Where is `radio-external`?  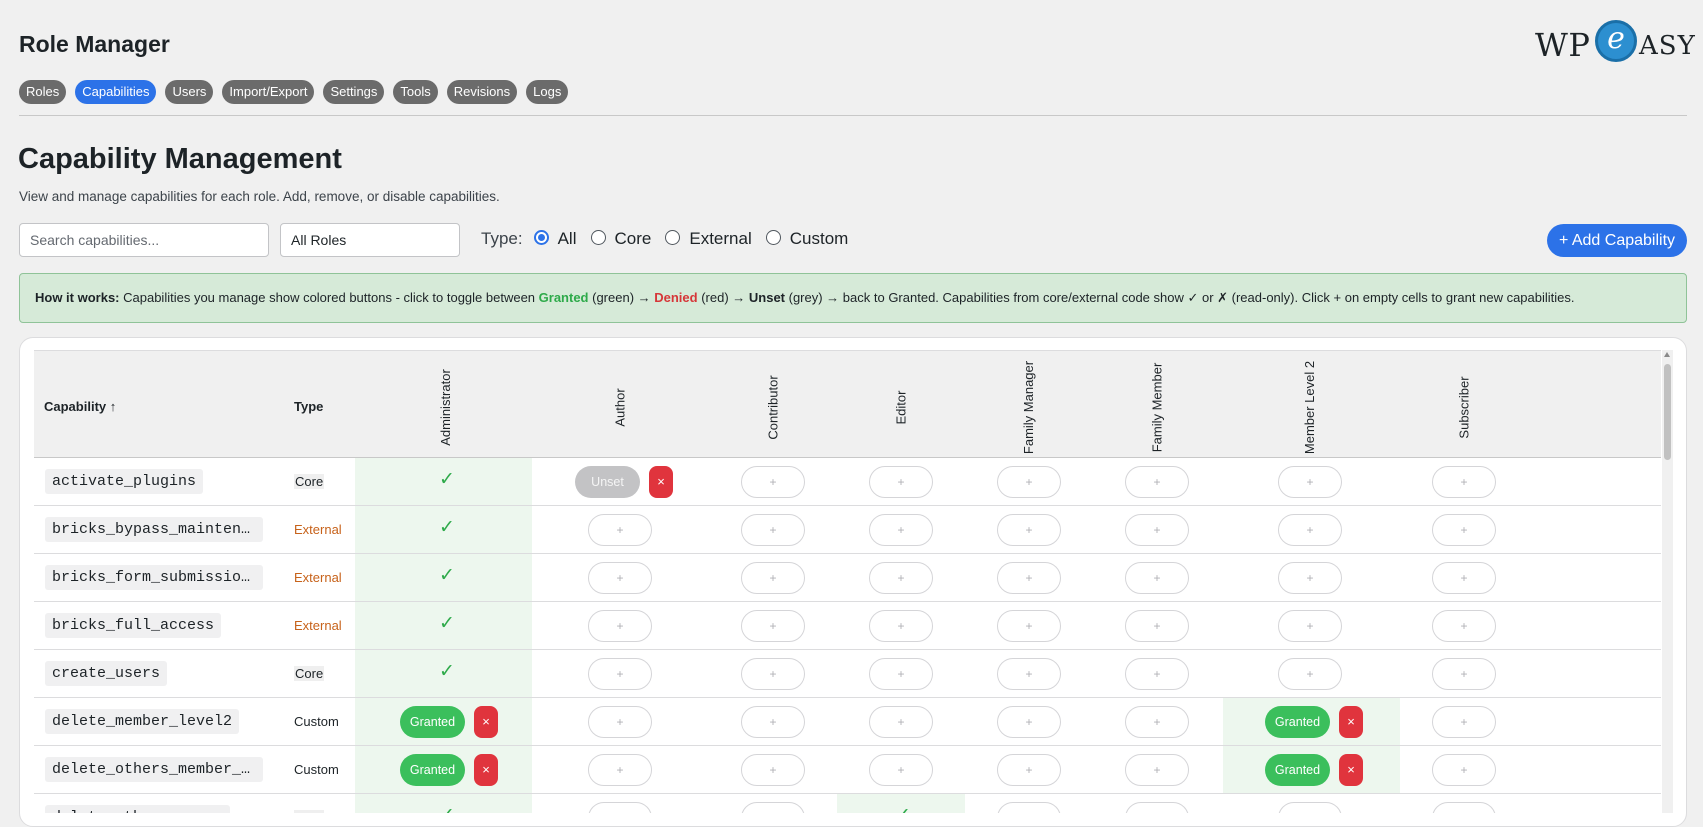 radio-external is located at coordinates (673, 237).